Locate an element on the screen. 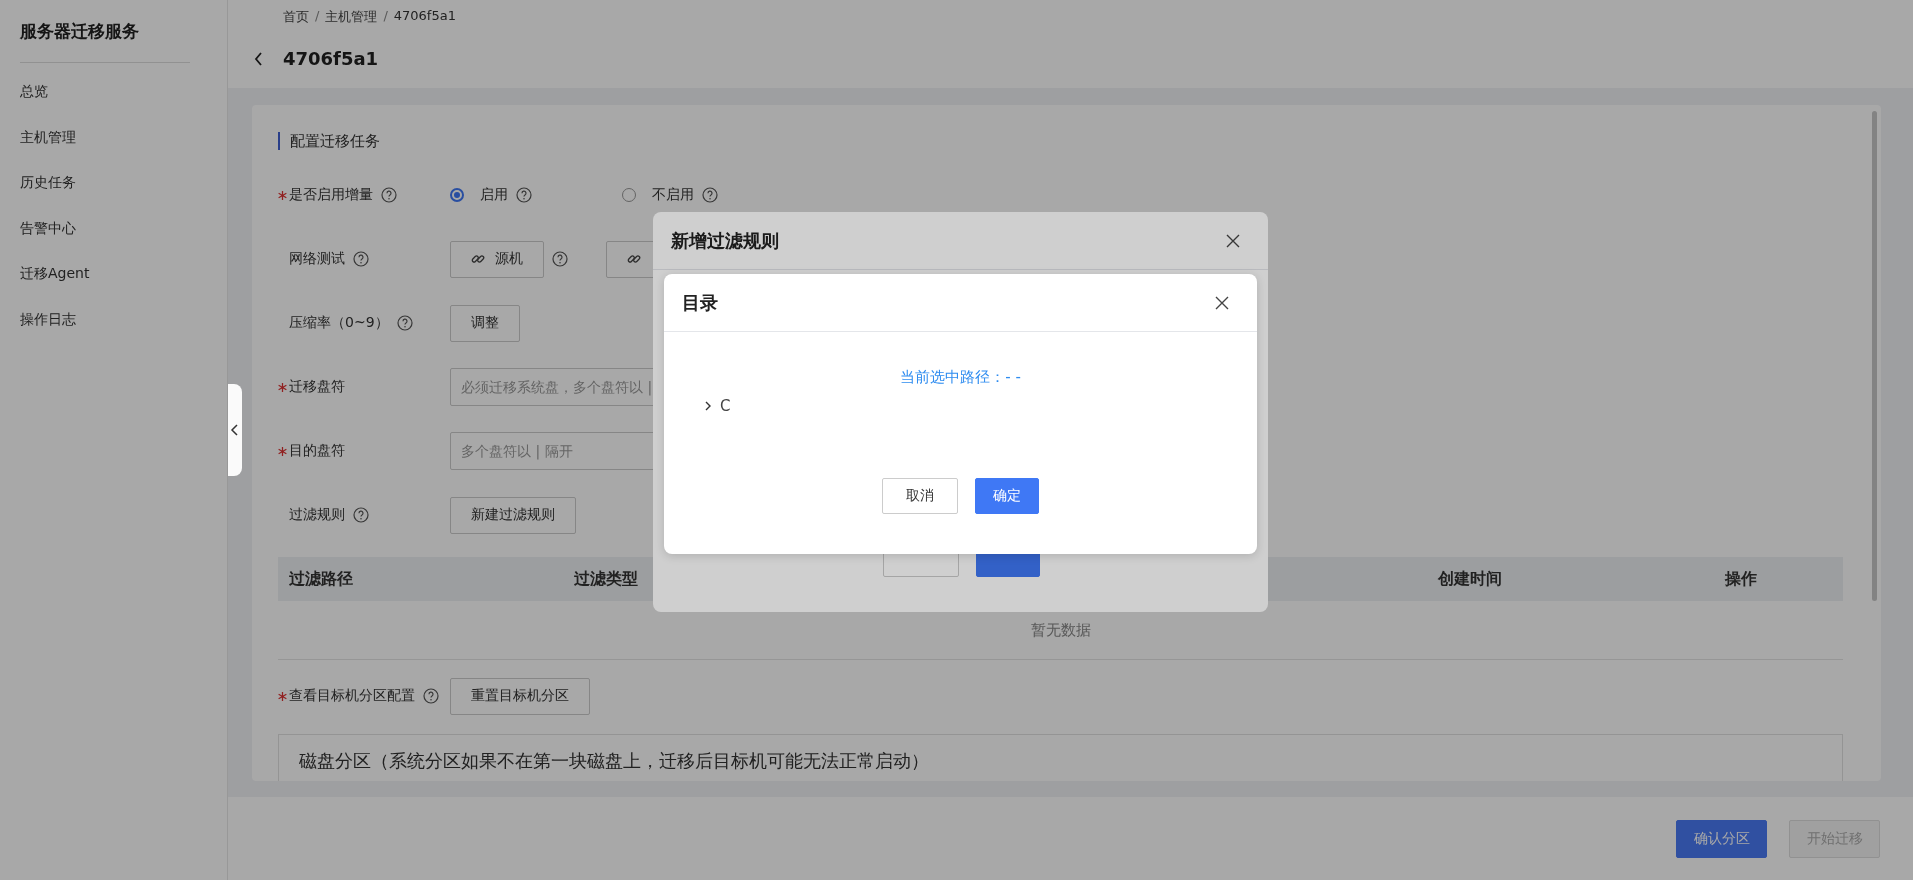  empty-text: 暂无数据 is located at coordinates (1060, 630).